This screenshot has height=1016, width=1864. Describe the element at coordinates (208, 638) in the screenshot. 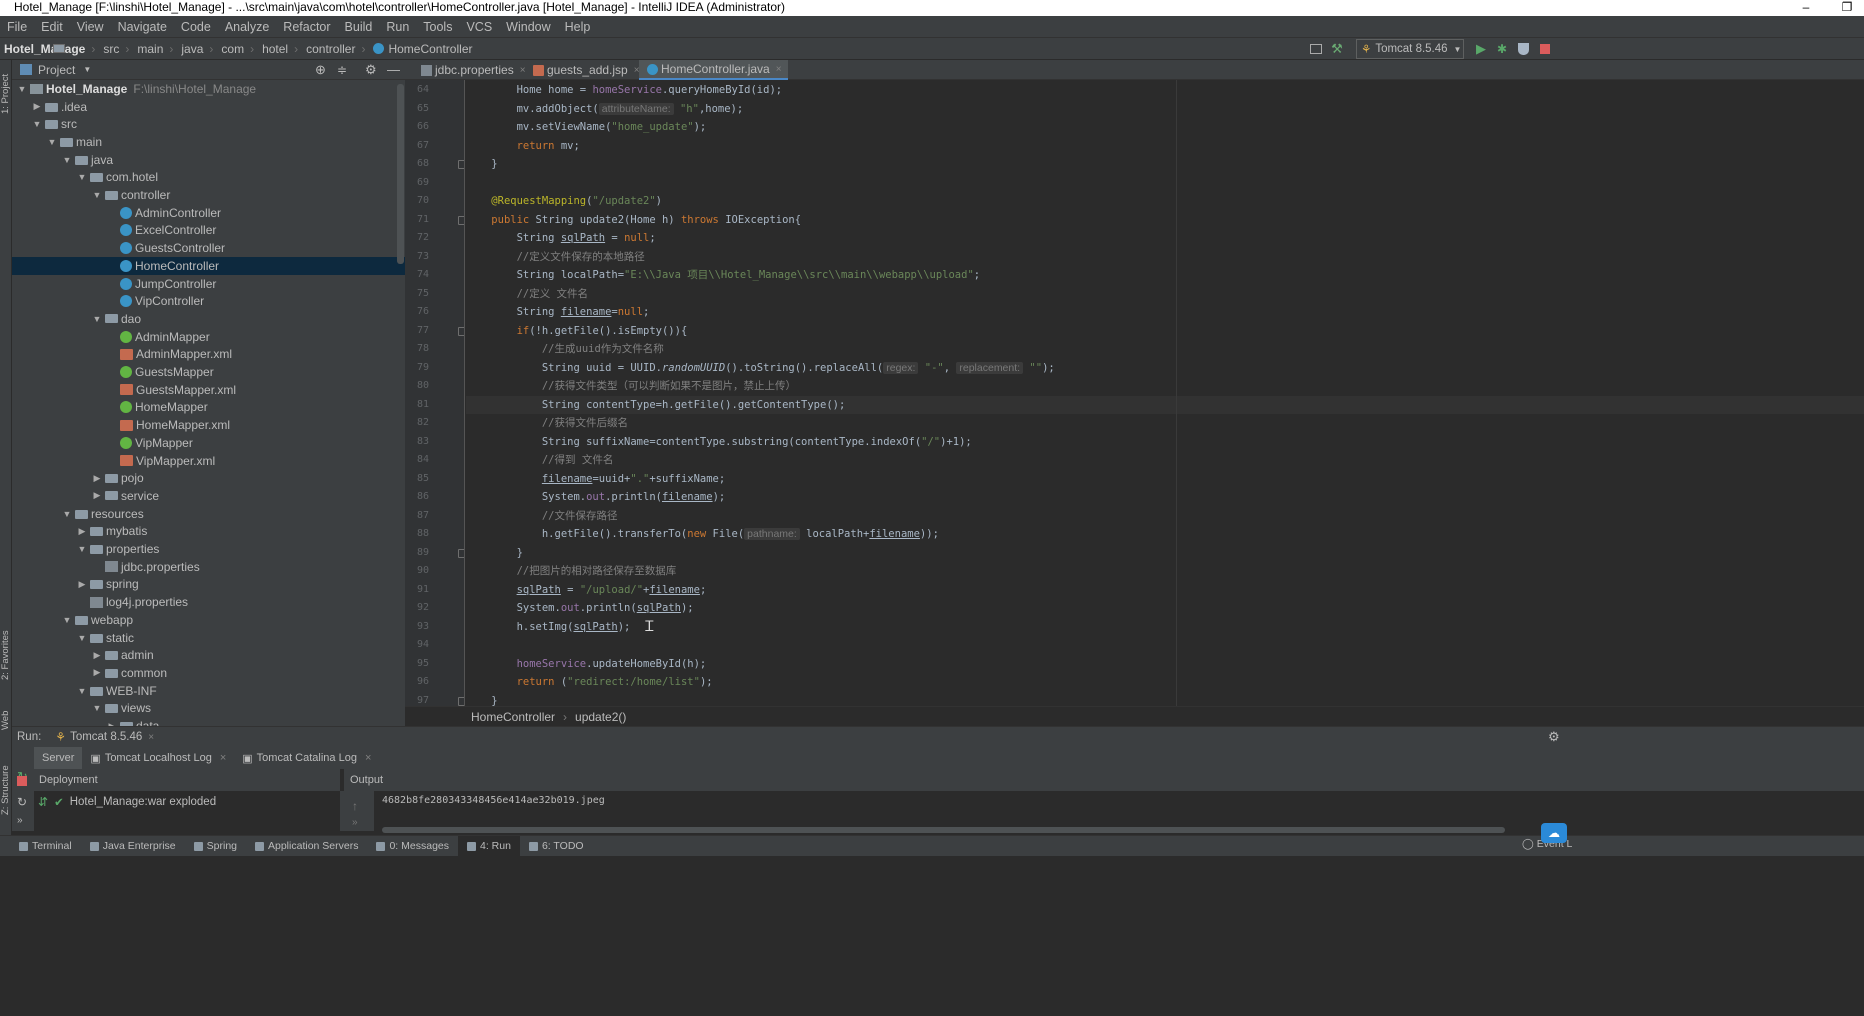

I see `tree-item: ▼ static` at that location.